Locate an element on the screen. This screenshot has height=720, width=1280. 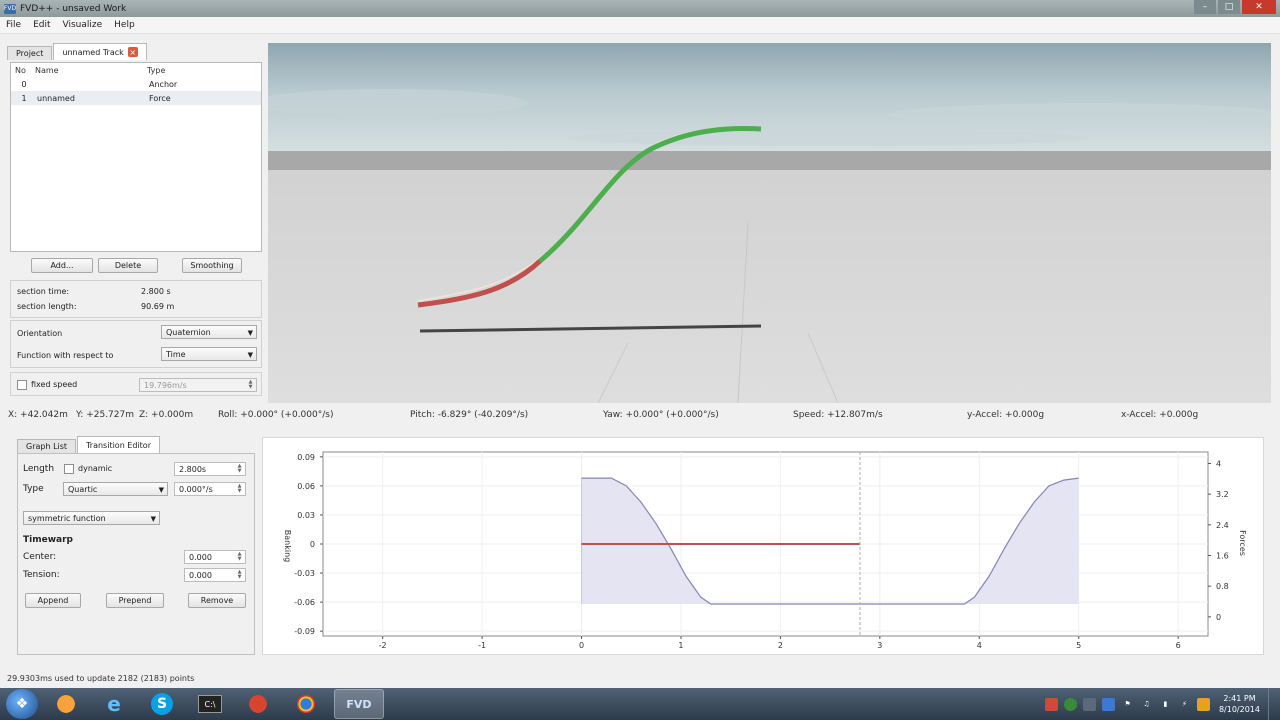
tray-network-icon is located at coordinates (1089, 704).